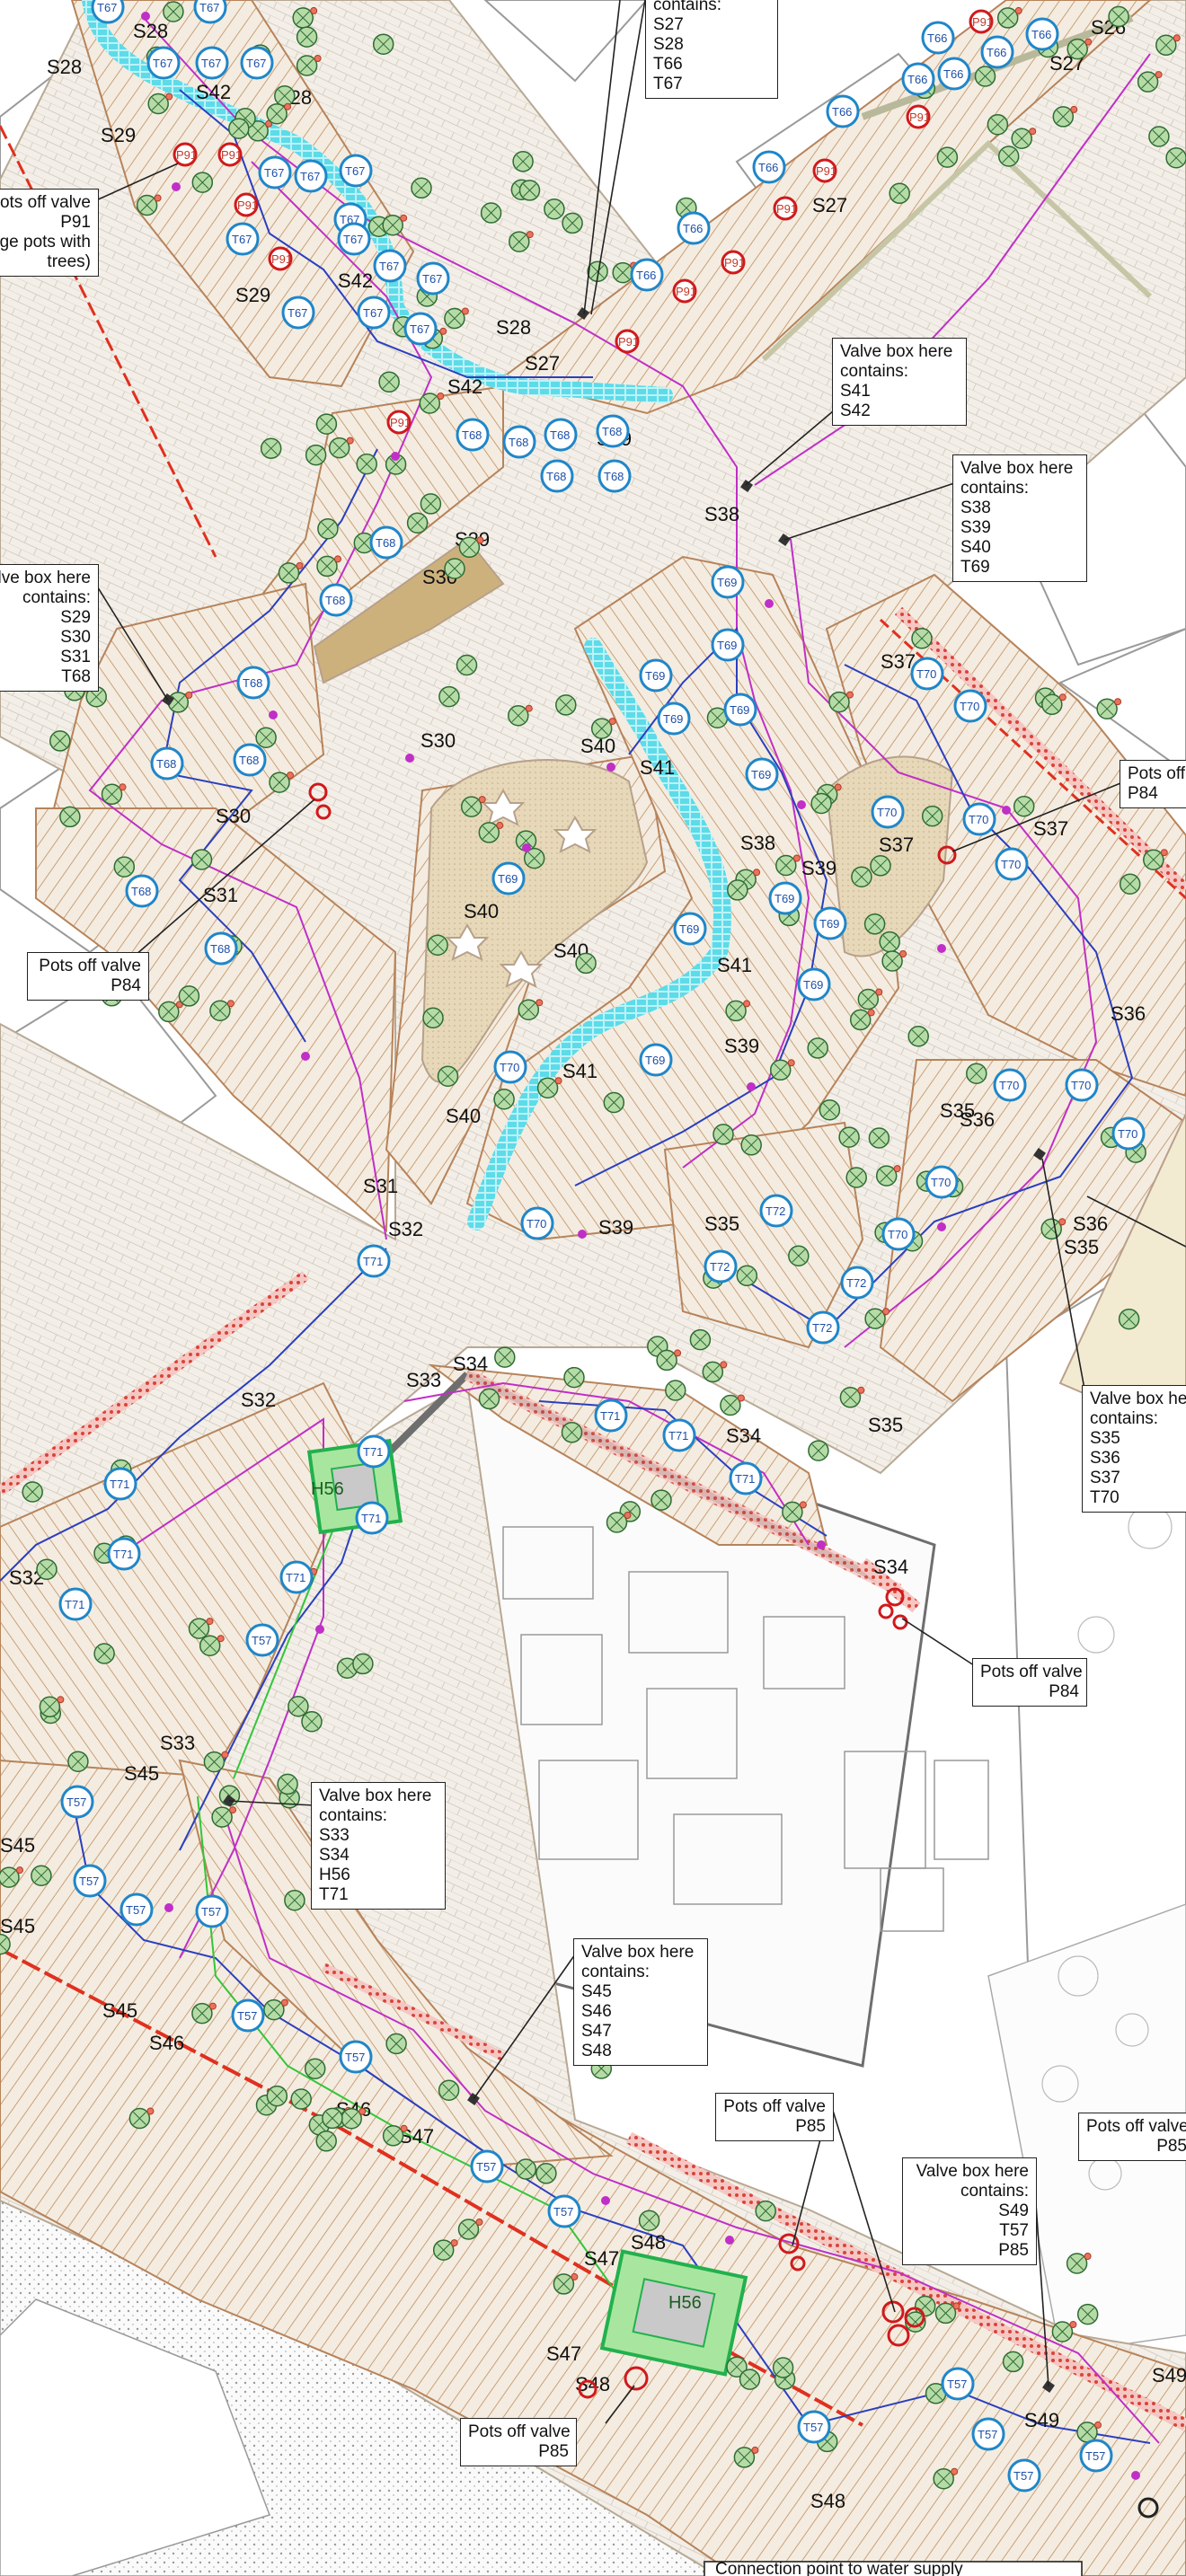 The image size is (1186, 2576). I want to click on tree-ring: T72, so click(721, 1266).